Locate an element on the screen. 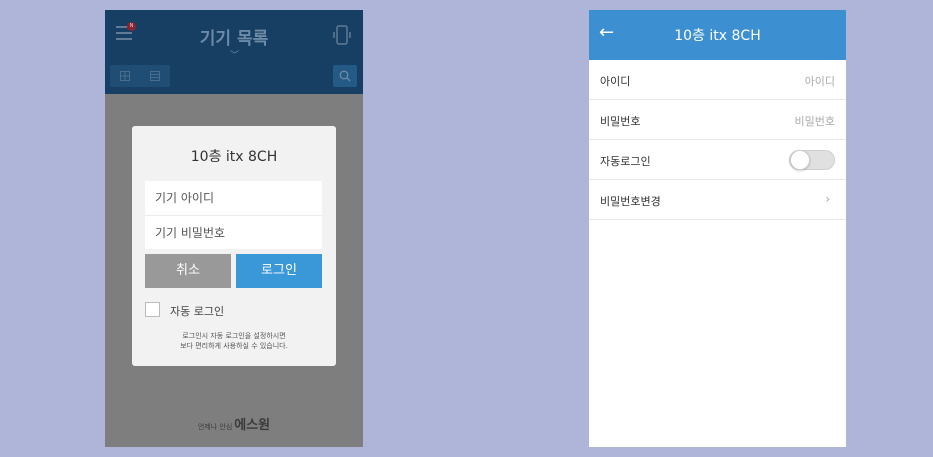 The image size is (933, 457). device-rotate-icon is located at coordinates (342, 35).